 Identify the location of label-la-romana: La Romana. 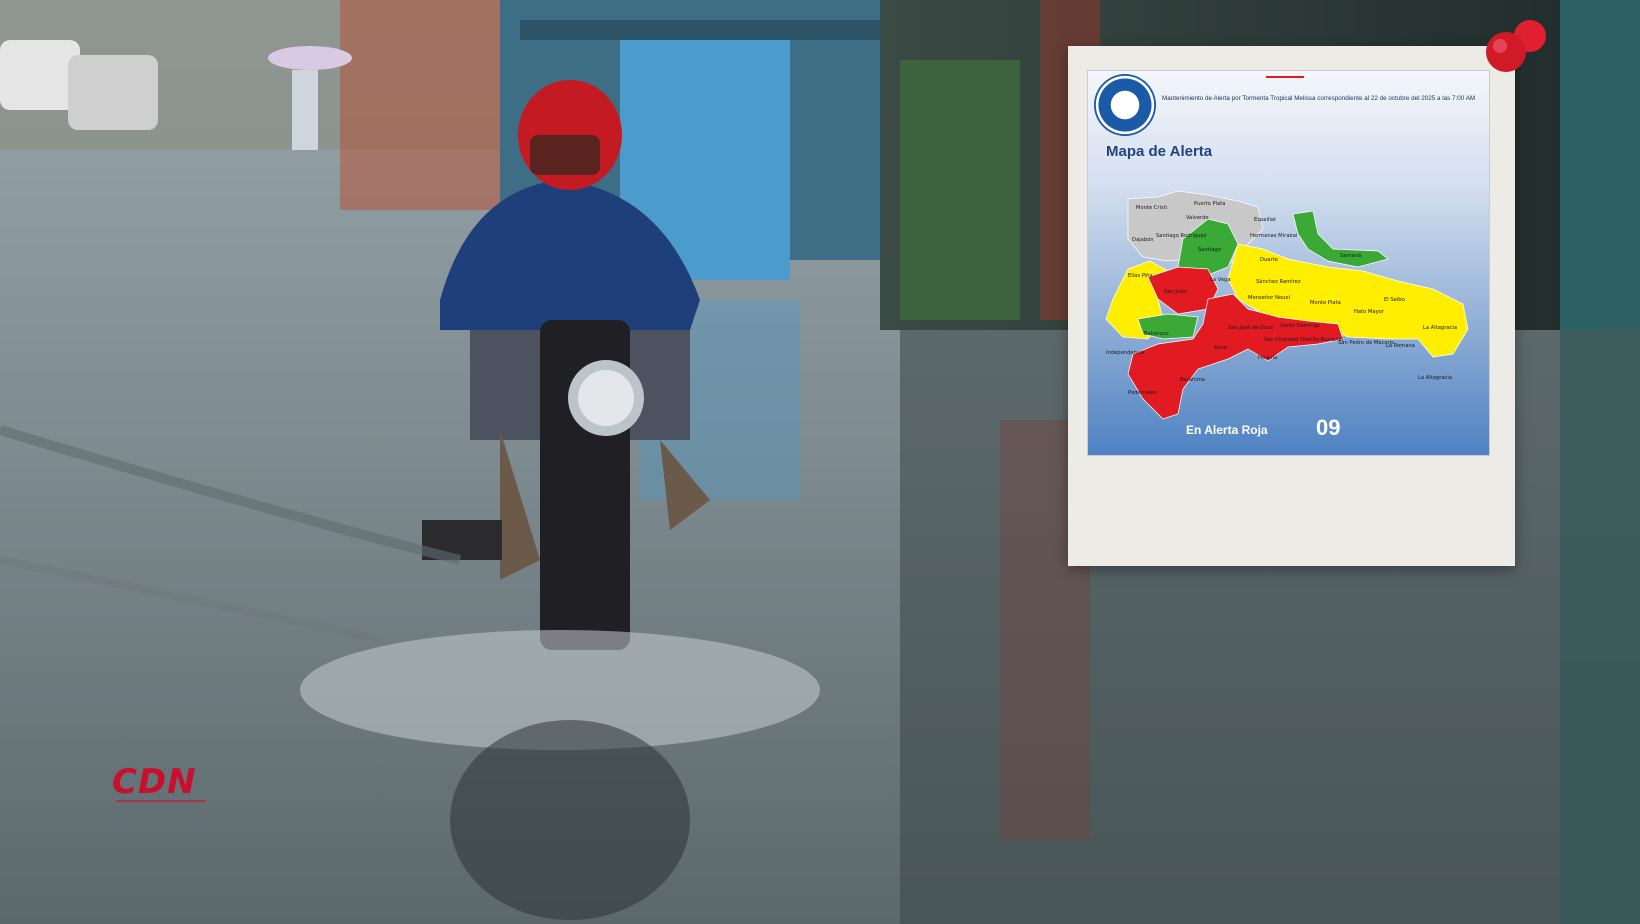
(1400, 346).